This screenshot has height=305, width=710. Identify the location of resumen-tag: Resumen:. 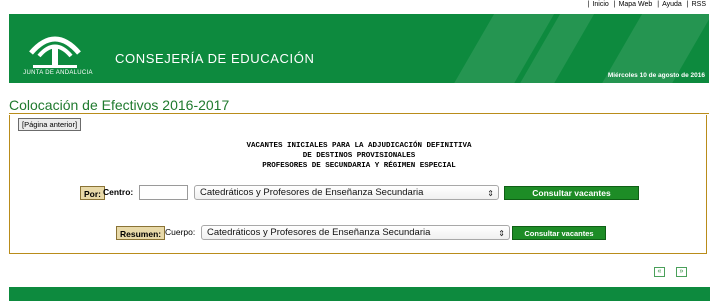
(141, 233).